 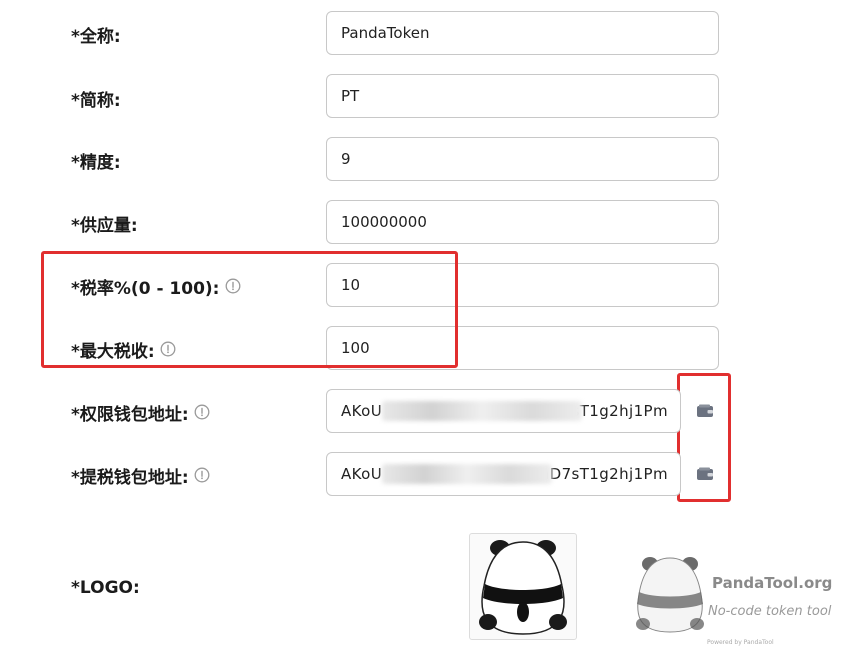 I want to click on symbol-label: *简称:, so click(x=96, y=100).